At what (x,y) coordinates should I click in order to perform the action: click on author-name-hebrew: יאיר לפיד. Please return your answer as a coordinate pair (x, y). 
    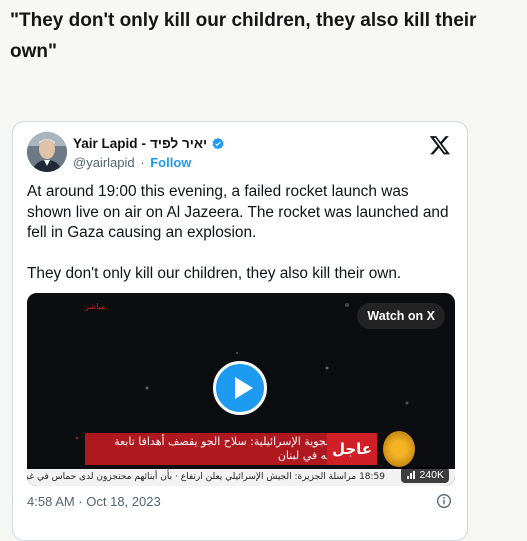
    Looking at the image, I should click on (178, 143).